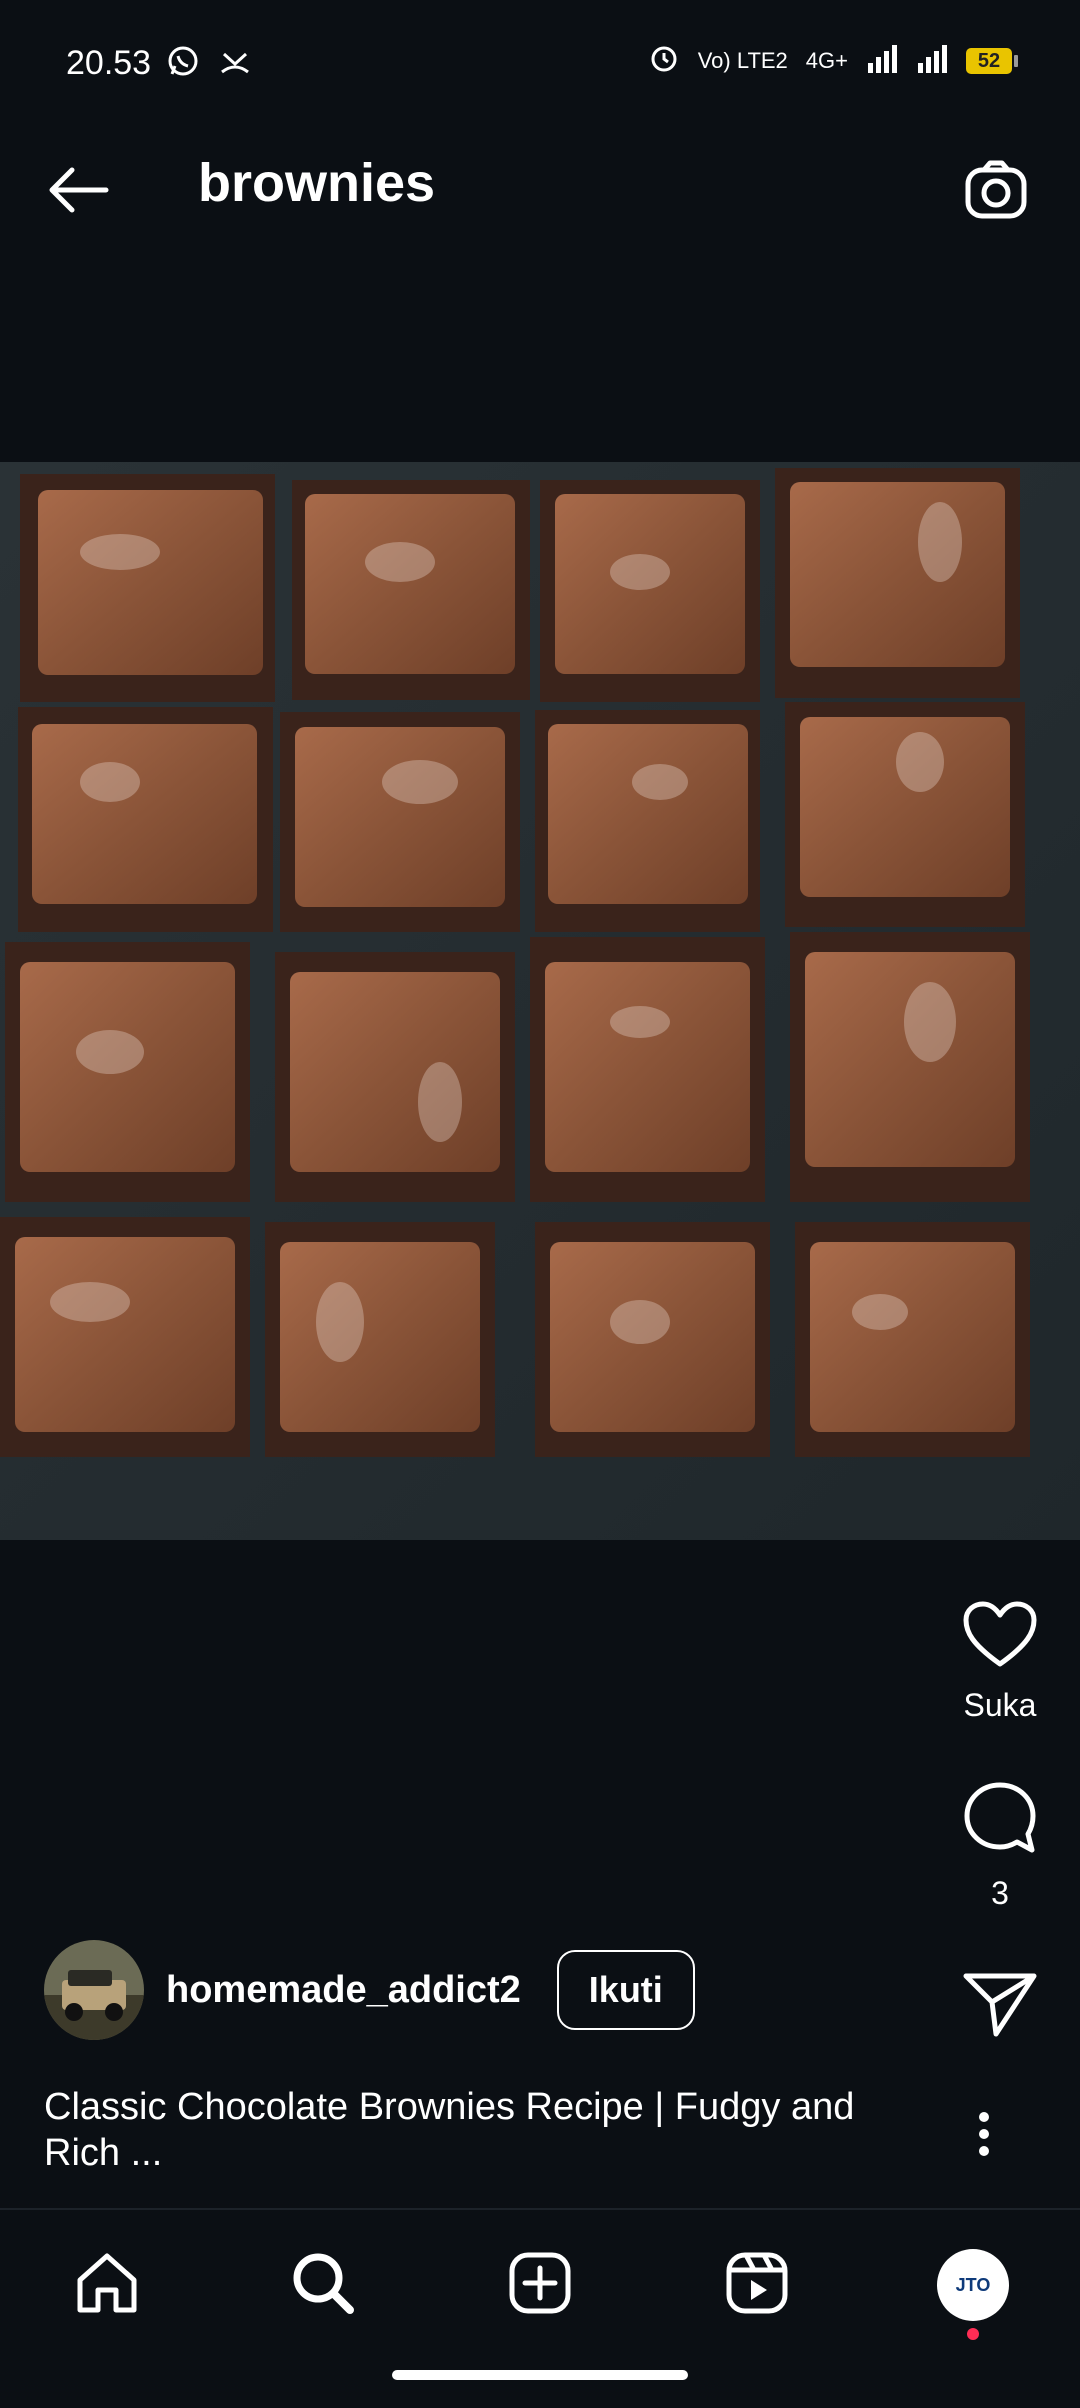  What do you see at coordinates (1000, 1893) in the screenshot?
I see `comment-count: 3` at bounding box center [1000, 1893].